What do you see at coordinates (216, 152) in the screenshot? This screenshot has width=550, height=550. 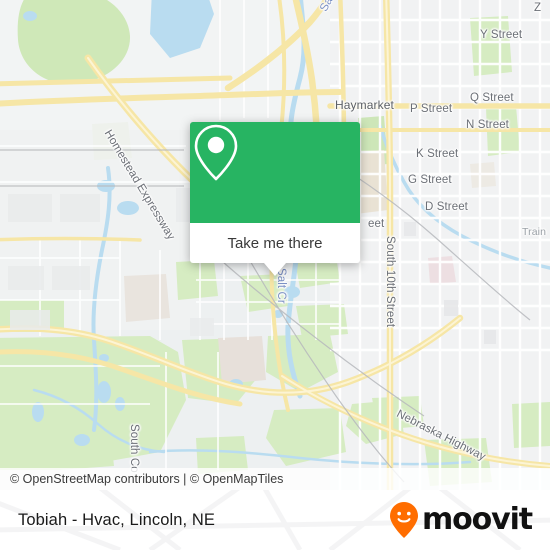 I see `map-pin-icon` at bounding box center [216, 152].